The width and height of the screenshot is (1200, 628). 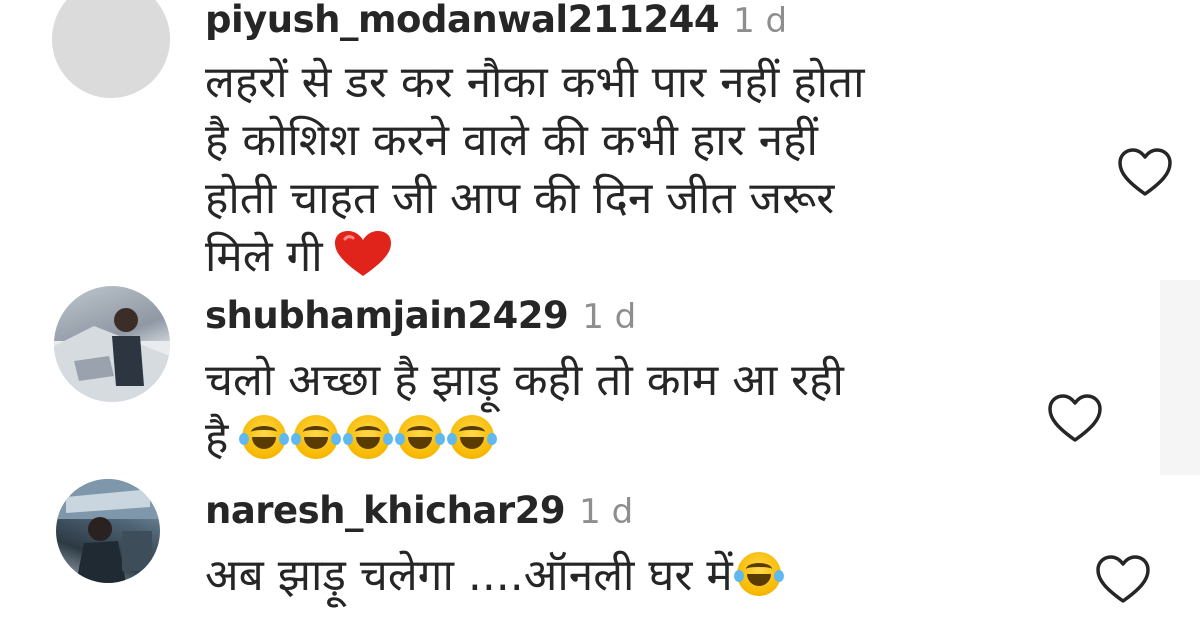 What do you see at coordinates (520, 198) in the screenshot?
I see `comment-line: होती चाहत जी आप की दिन जीत जरूर` at bounding box center [520, 198].